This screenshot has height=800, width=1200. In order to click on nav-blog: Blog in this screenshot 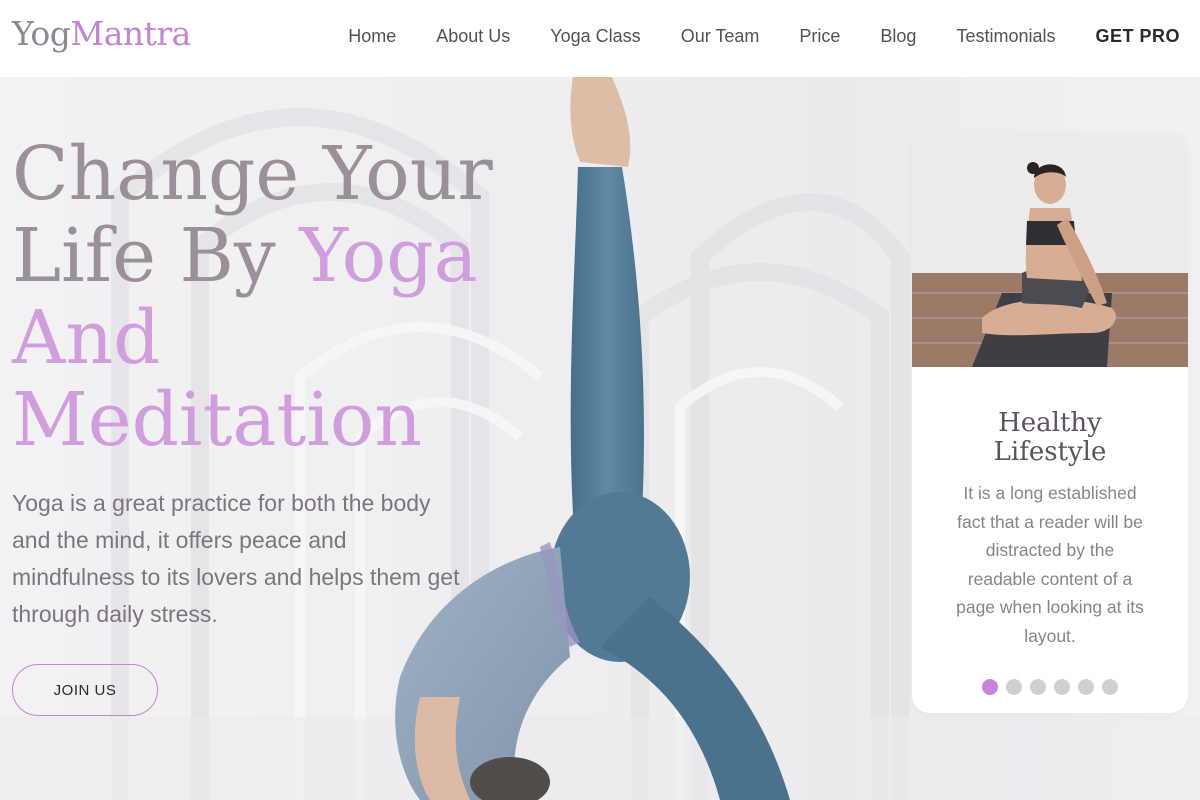, I will do `click(898, 36)`.